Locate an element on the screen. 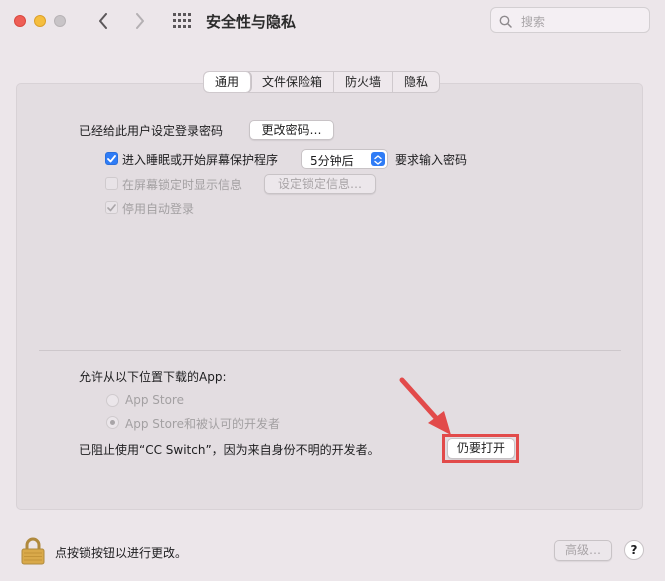 The height and width of the screenshot is (581, 665). open-anyway-button: 仍要打开 is located at coordinates (481, 448).